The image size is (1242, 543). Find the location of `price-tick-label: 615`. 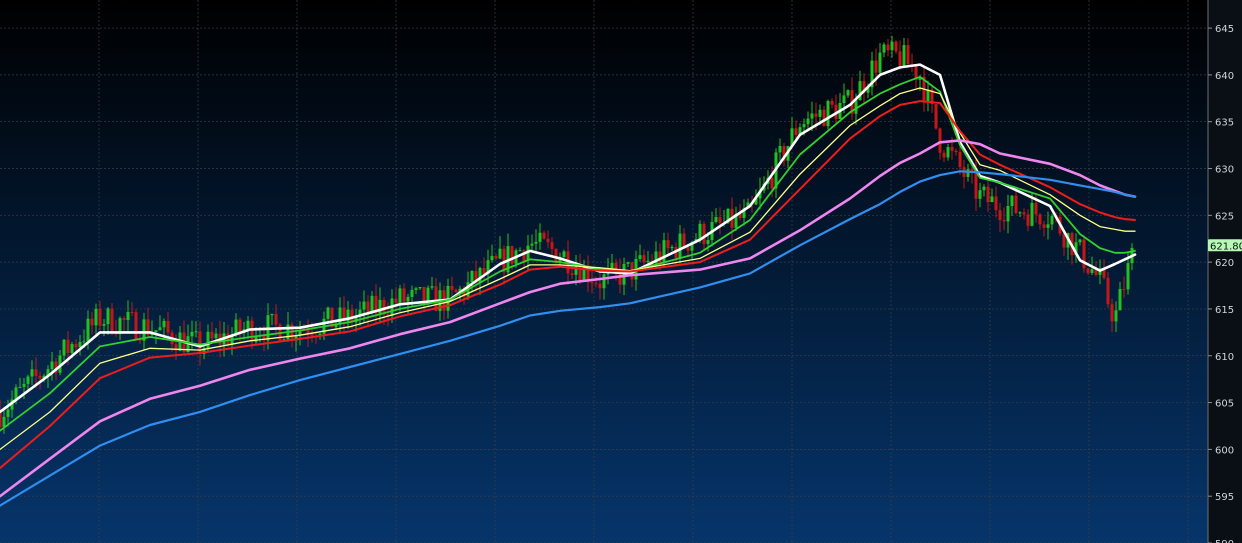

price-tick-label: 615 is located at coordinates (1224, 310).